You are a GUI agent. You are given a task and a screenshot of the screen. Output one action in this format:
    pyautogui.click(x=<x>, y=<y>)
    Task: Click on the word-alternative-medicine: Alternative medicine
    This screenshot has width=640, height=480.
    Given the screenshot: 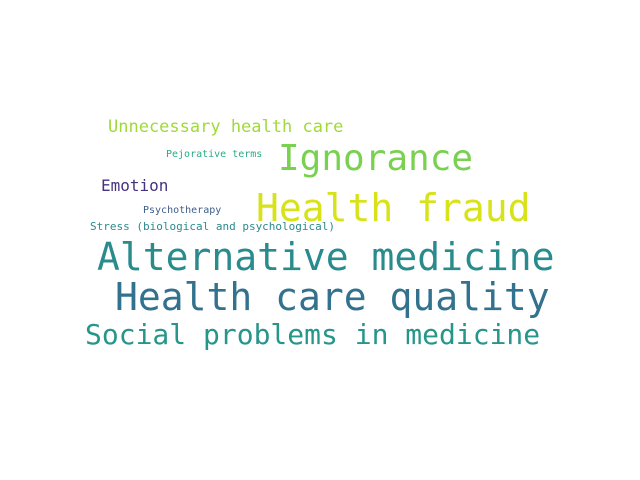 What is the action you would take?
    pyautogui.click(x=326, y=257)
    